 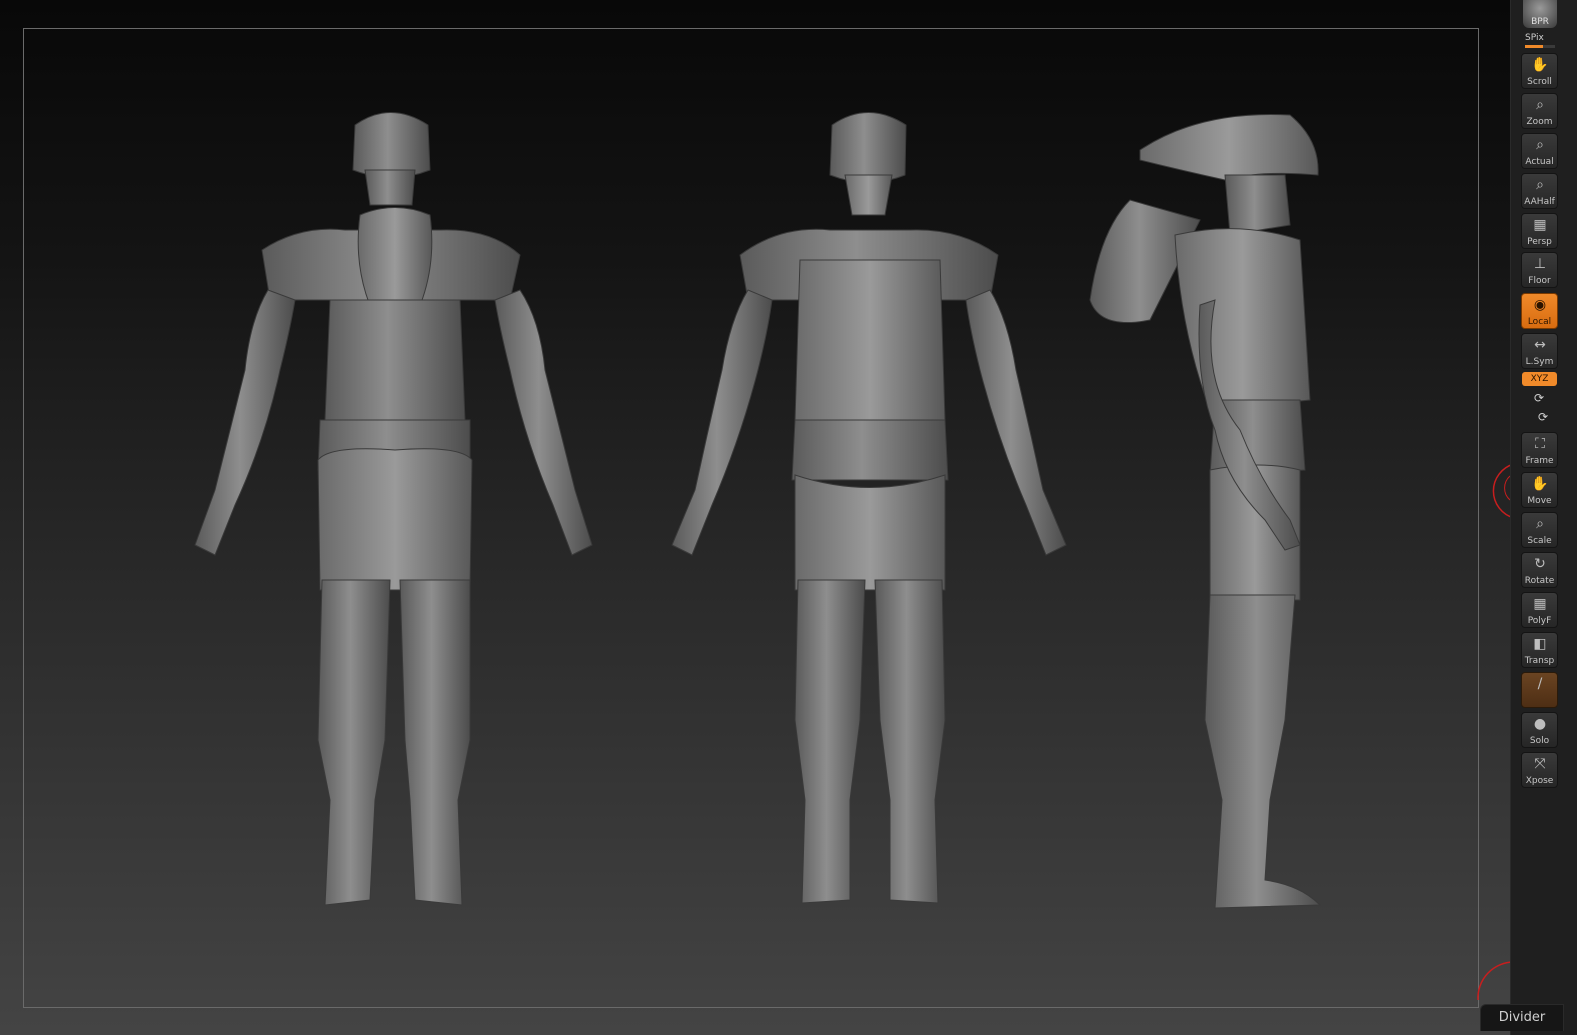 What do you see at coordinates (1539, 781) in the screenshot?
I see `tool-label: Xpose` at bounding box center [1539, 781].